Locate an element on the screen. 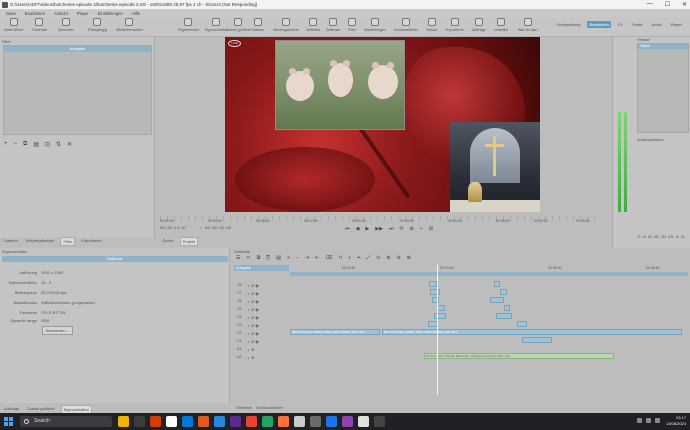 The height and width of the screenshot is (430, 690). history-button: Verlauf is located at coordinates (431, 25).